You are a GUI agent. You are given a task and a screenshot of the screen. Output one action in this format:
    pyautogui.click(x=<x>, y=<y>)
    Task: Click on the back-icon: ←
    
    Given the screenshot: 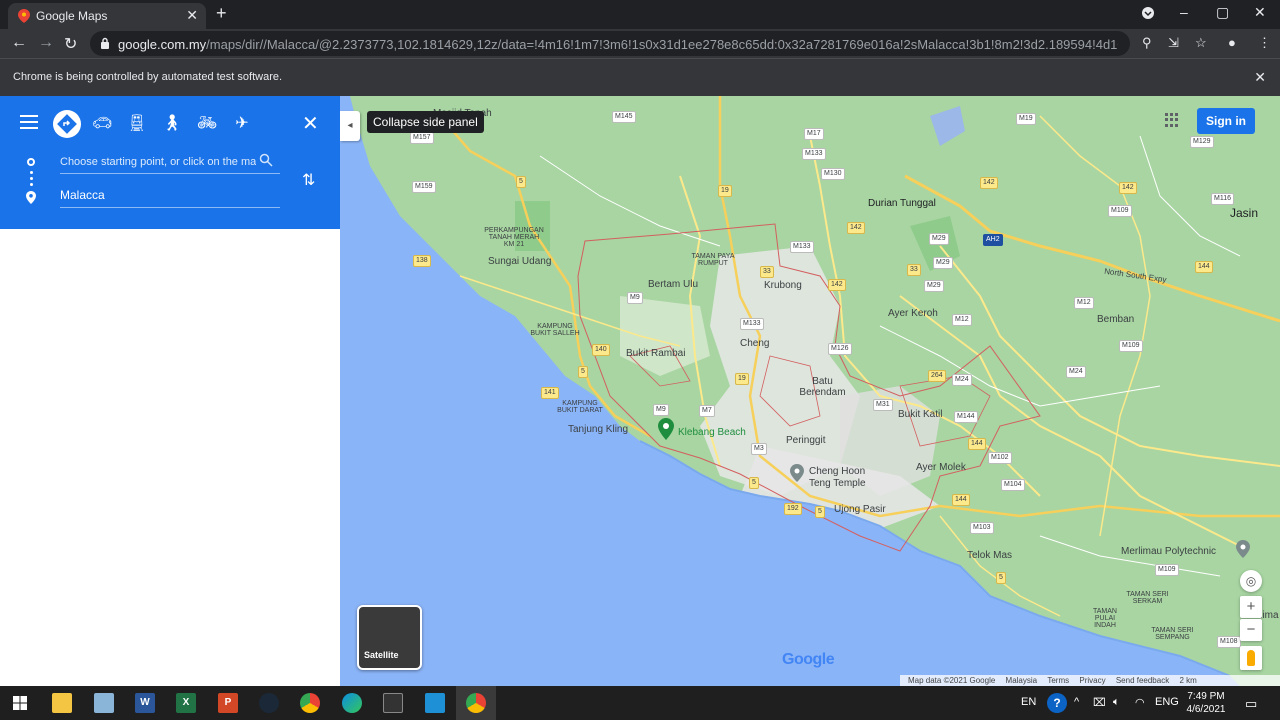 What is the action you would take?
    pyautogui.click(x=19, y=43)
    